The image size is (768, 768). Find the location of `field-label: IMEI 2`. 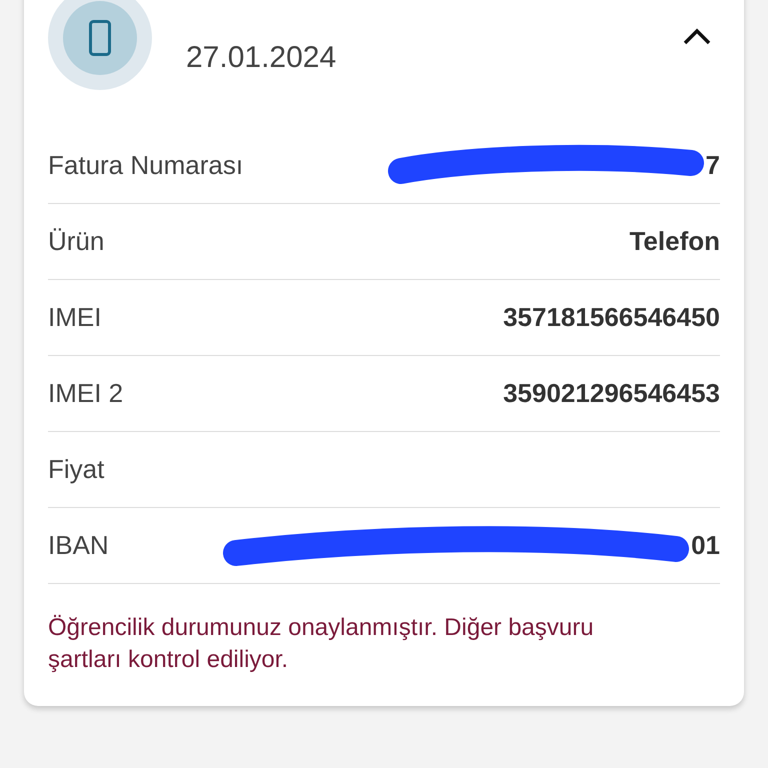

field-label: IMEI 2 is located at coordinates (86, 393).